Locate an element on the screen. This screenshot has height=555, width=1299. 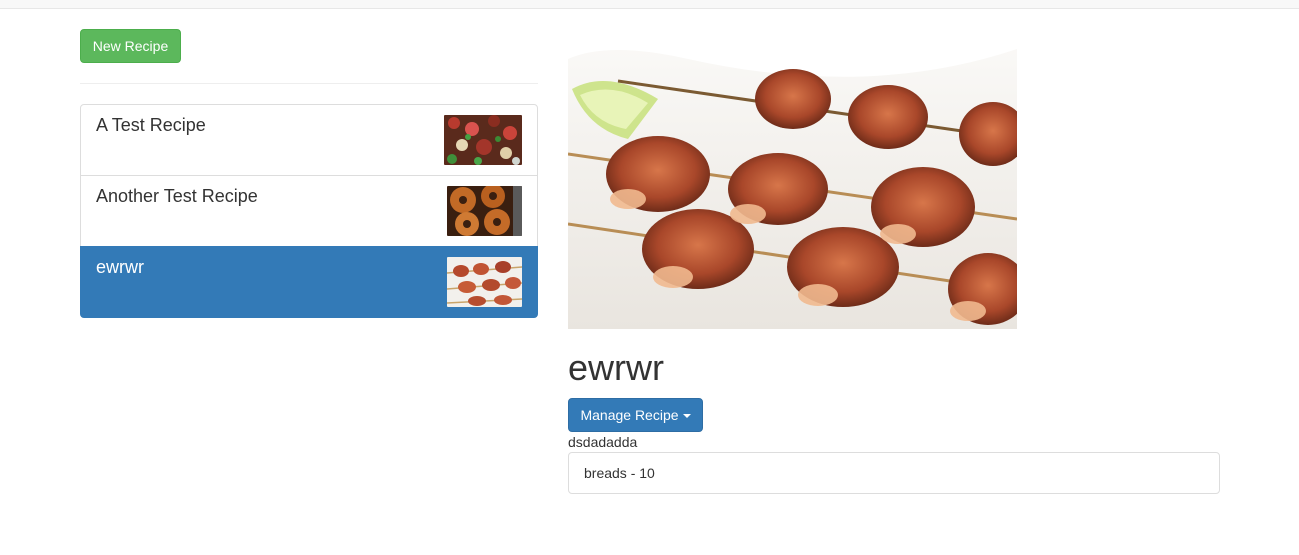
recipe-list-item: A Test Recipe is located at coordinates (309, 140).